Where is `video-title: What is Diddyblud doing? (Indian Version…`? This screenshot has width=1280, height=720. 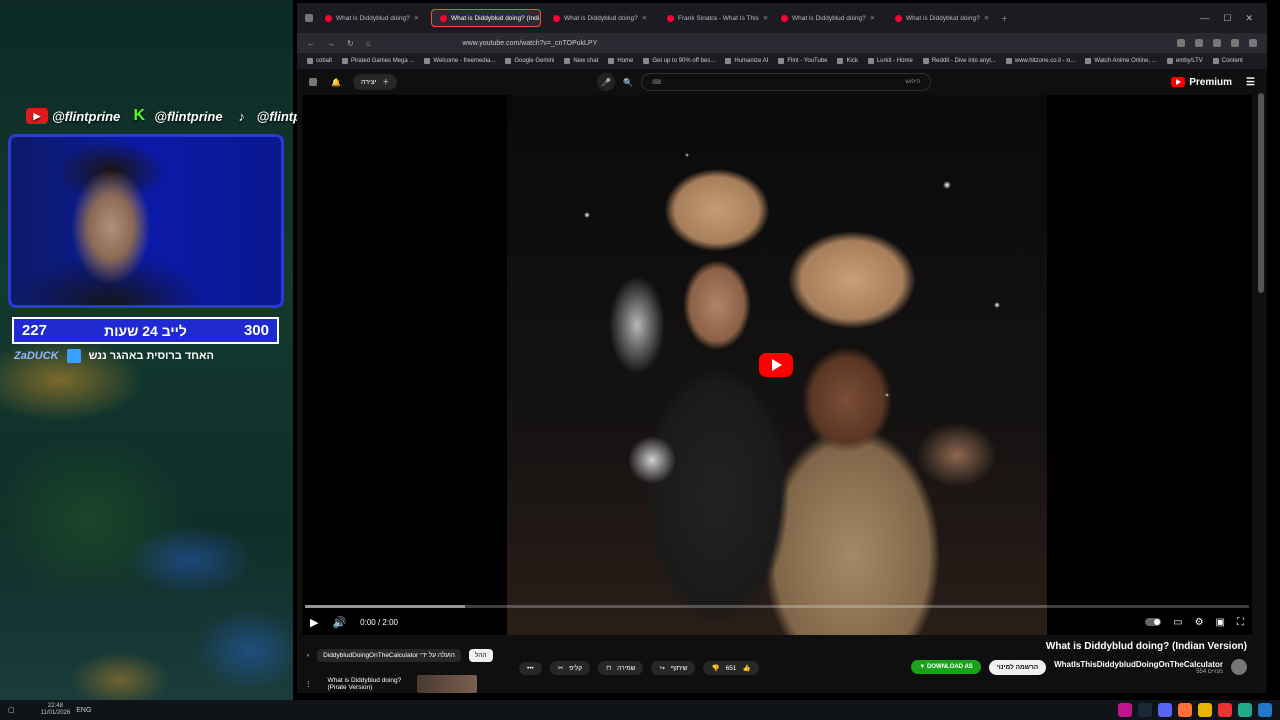
video-title: What is Diddyblud doing? (Indian Version… is located at coordinates (1146, 646).